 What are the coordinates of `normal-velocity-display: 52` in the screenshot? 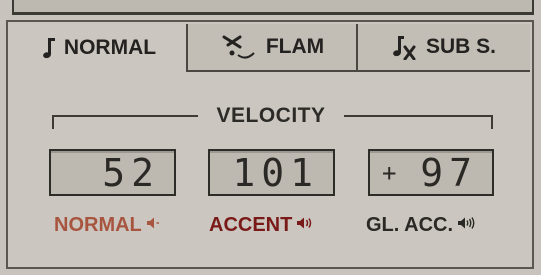 It's located at (112, 172).